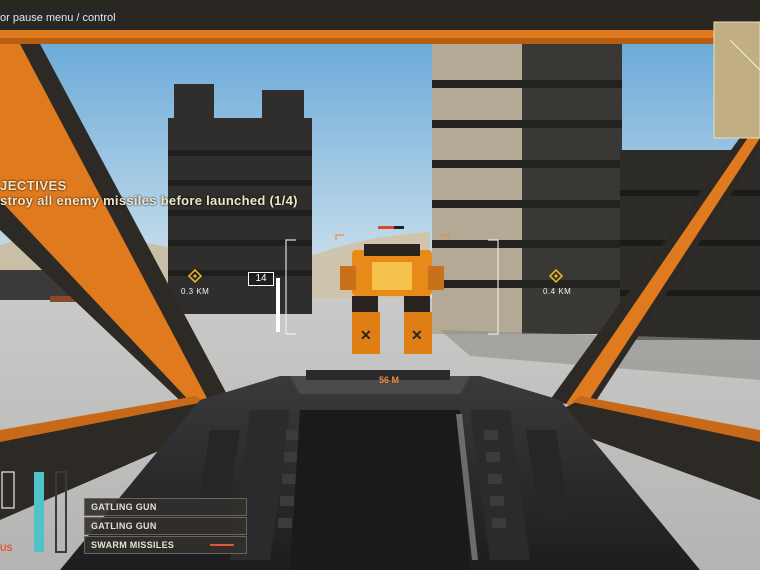 This screenshot has height=570, width=760. I want to click on weapon-slot-1: GATLING GUN, so click(165, 507).